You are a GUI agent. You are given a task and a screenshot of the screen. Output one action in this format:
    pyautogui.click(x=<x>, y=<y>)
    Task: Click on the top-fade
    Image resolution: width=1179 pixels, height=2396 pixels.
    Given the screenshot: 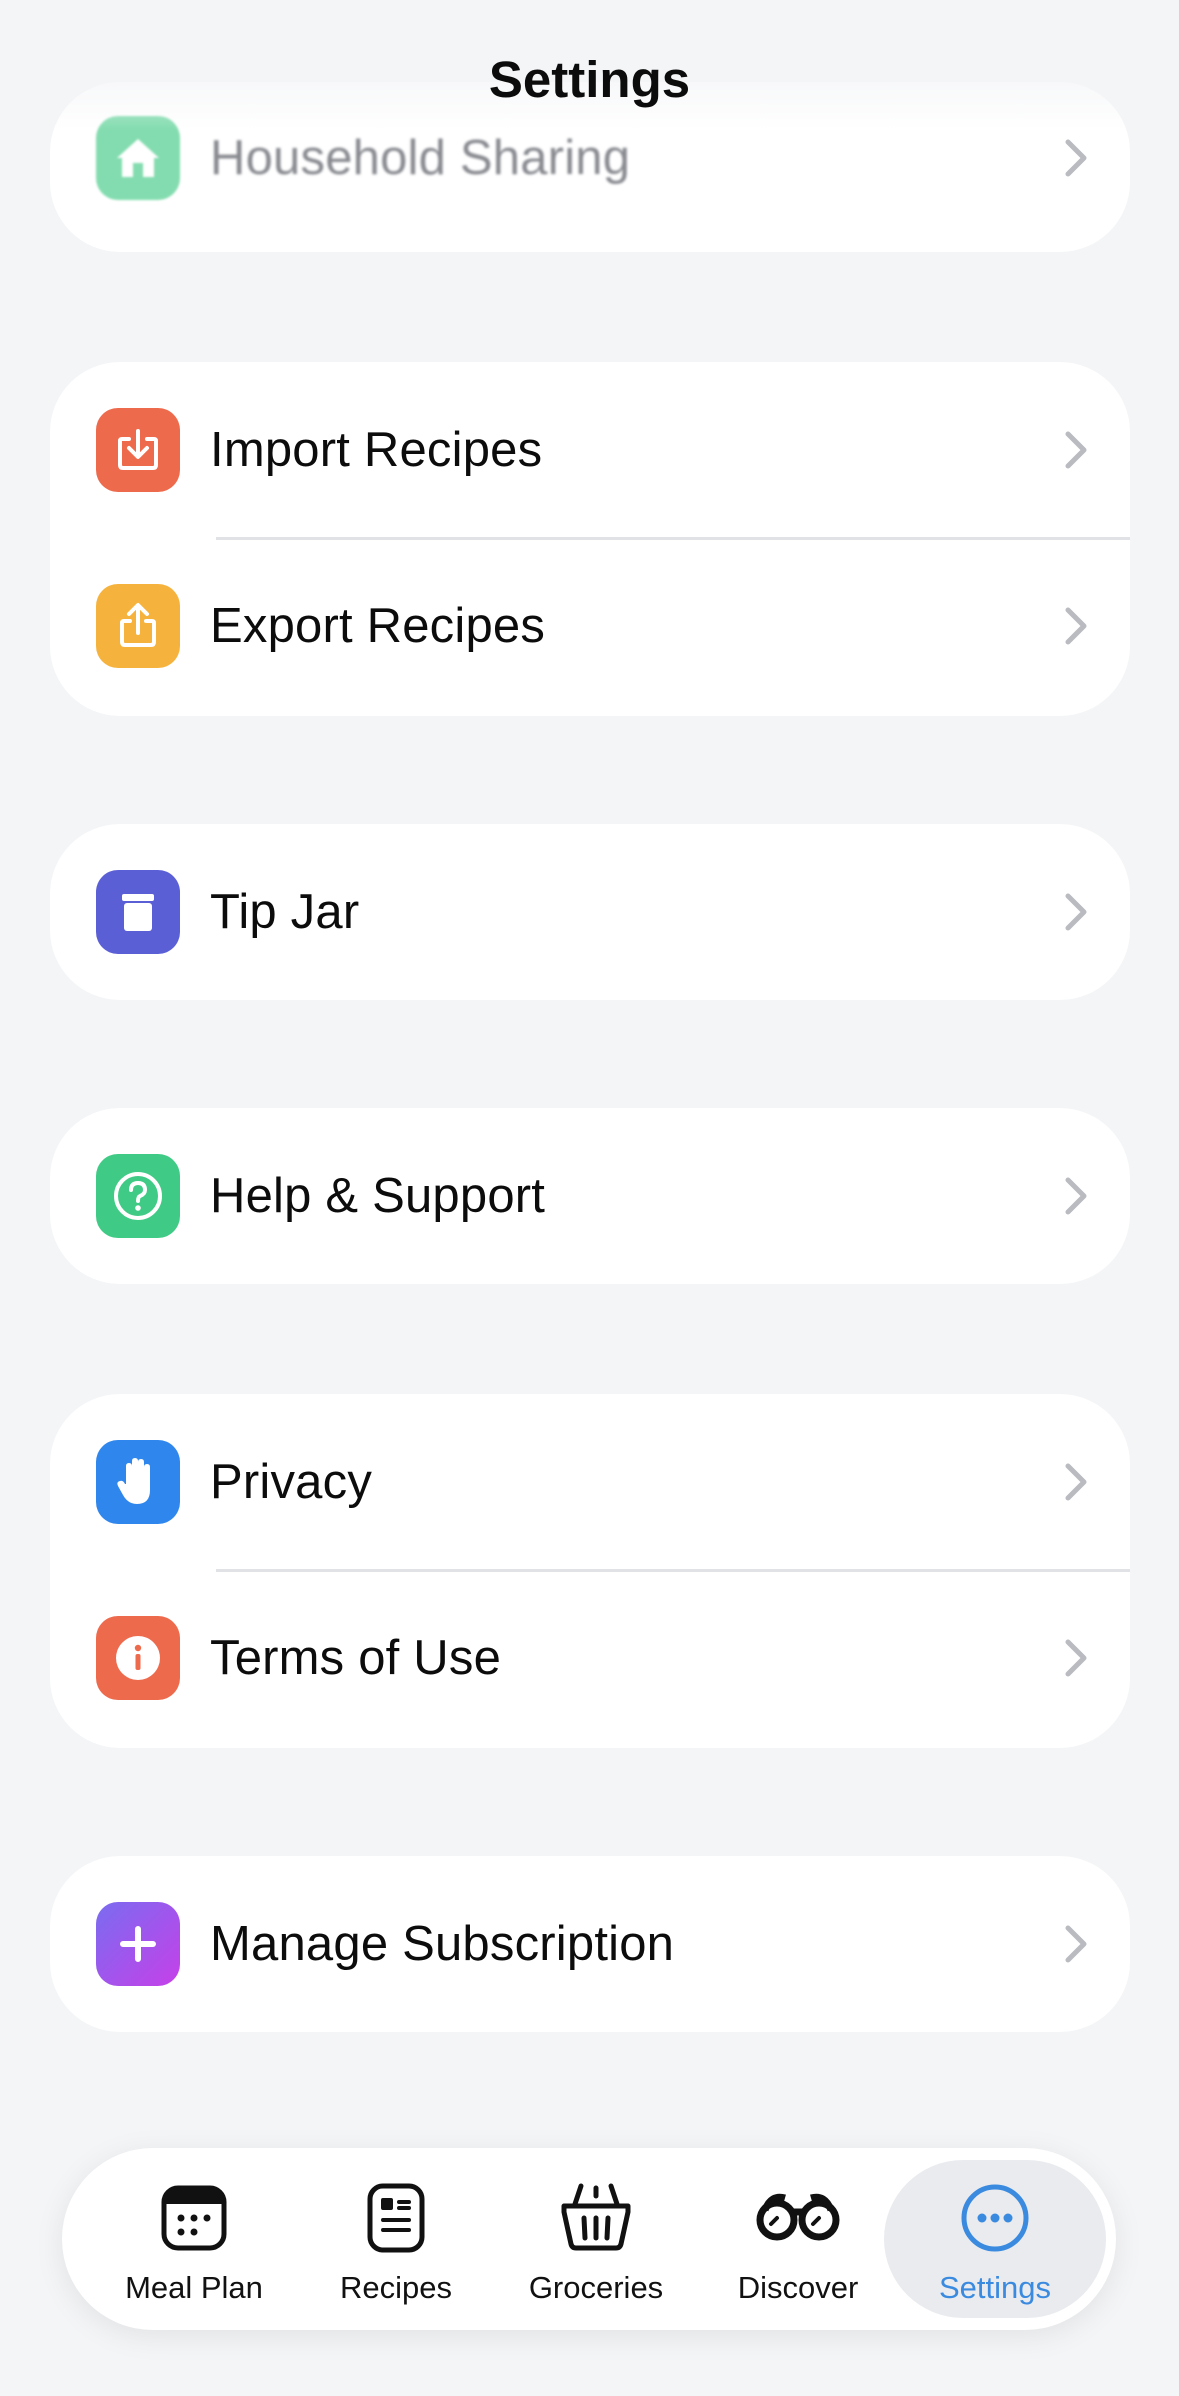 What is the action you would take?
    pyautogui.click(x=589, y=65)
    